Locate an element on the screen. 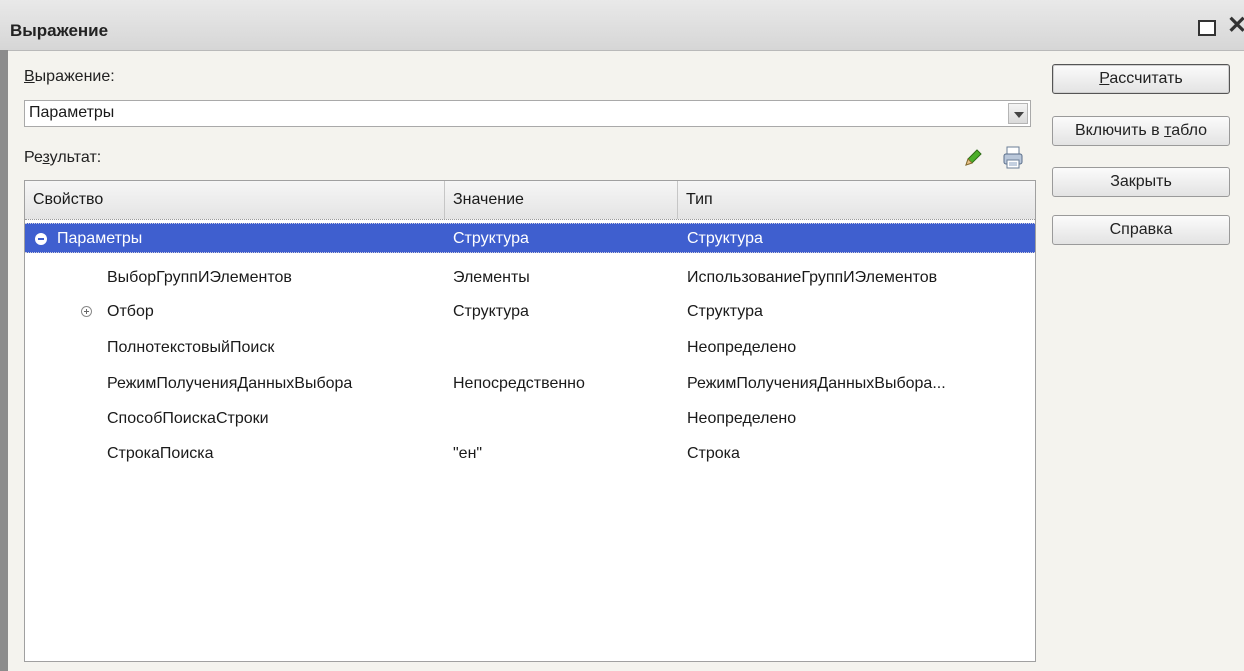  table-header: Свойство Значение Тип is located at coordinates (530, 200).